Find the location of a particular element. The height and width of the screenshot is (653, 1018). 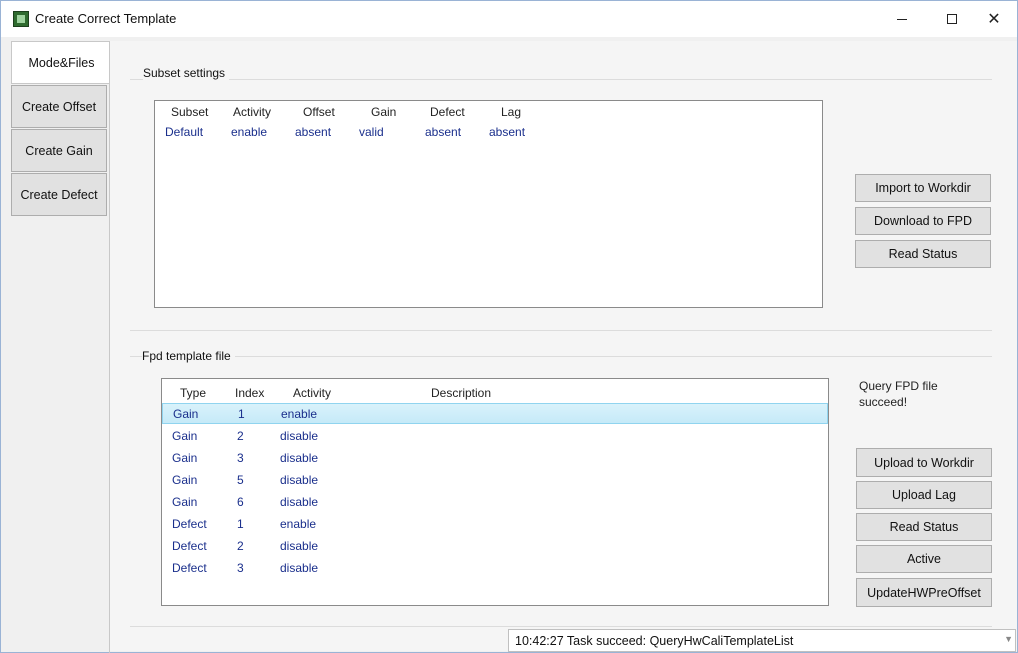

tab-create-defect: Create Defect is located at coordinates (59, 194).